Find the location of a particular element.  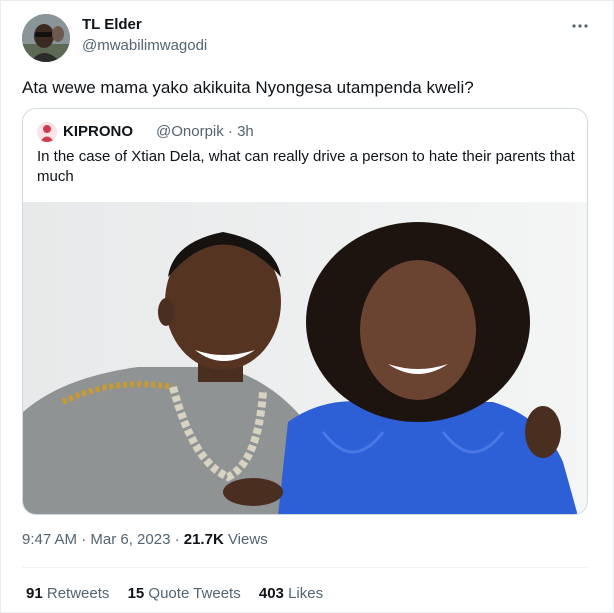

avatar-image is located at coordinates (46, 38).